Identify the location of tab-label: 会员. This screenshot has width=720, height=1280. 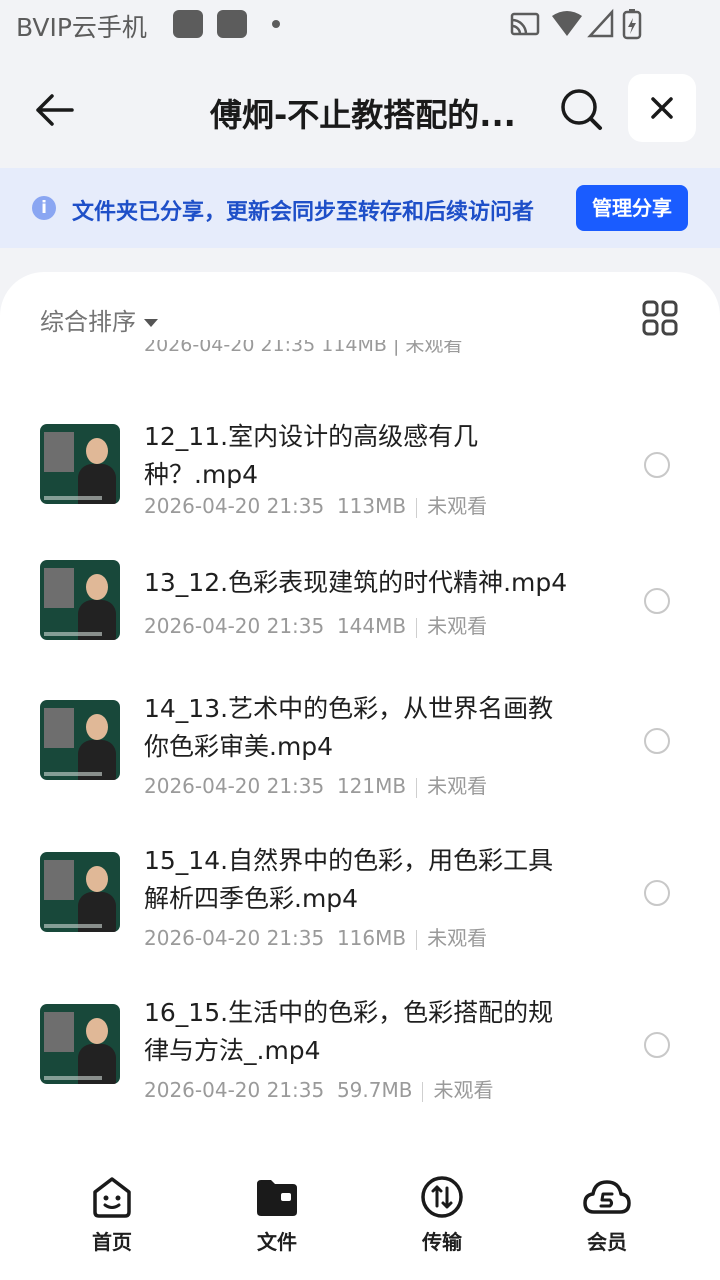
(607, 1242).